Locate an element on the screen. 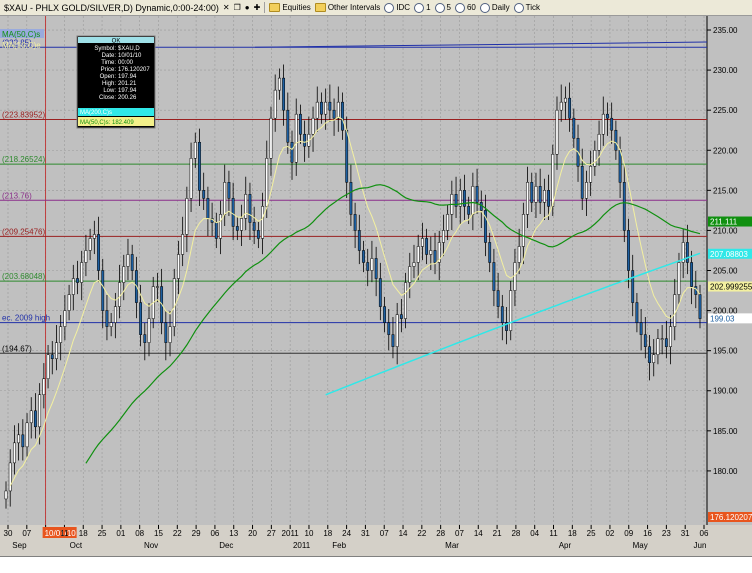 This screenshot has height=573, width=752. x-tick-label: 21 is located at coordinates (497, 533).